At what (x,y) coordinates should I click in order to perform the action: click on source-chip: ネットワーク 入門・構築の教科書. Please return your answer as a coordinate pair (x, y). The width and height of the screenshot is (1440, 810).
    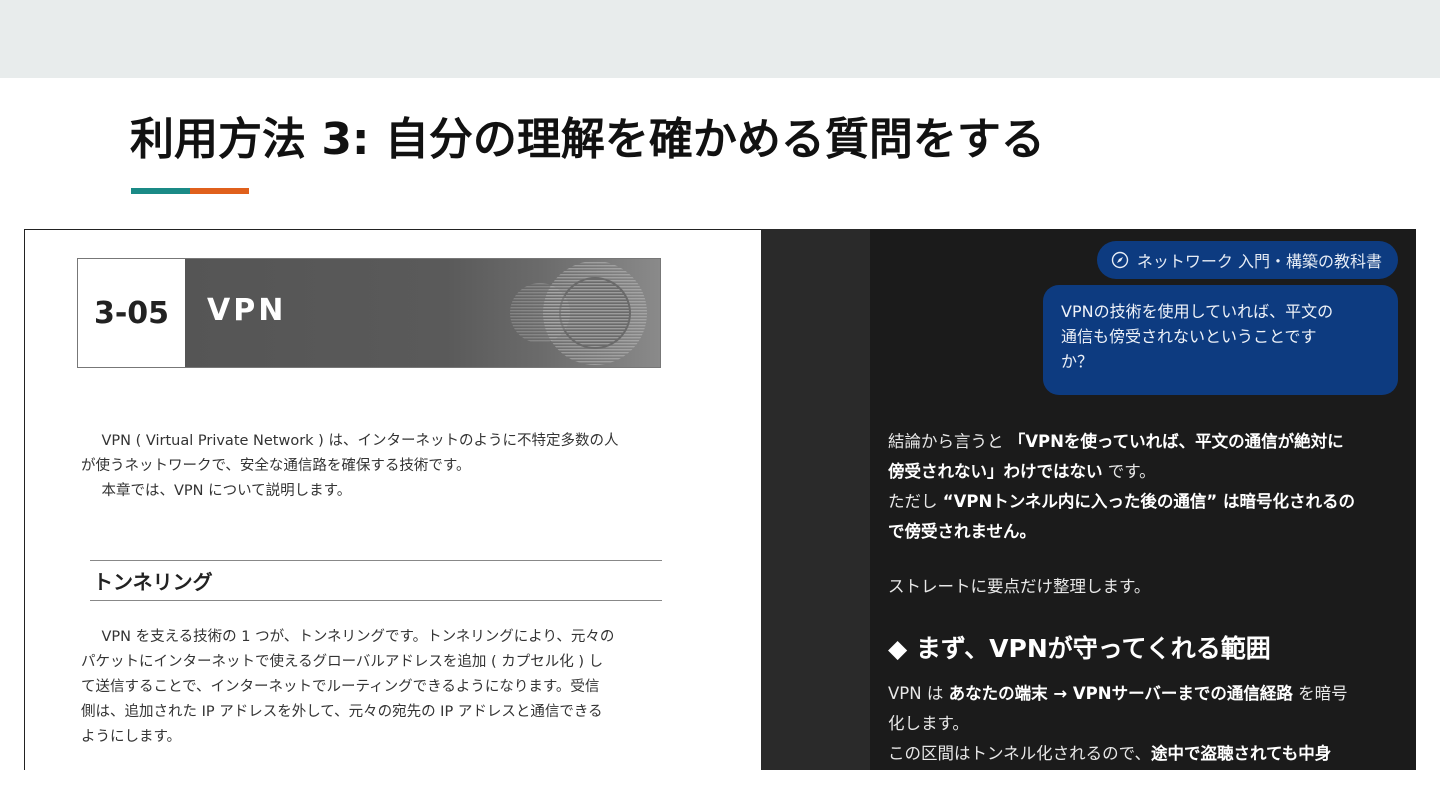
    Looking at the image, I should click on (1247, 260).